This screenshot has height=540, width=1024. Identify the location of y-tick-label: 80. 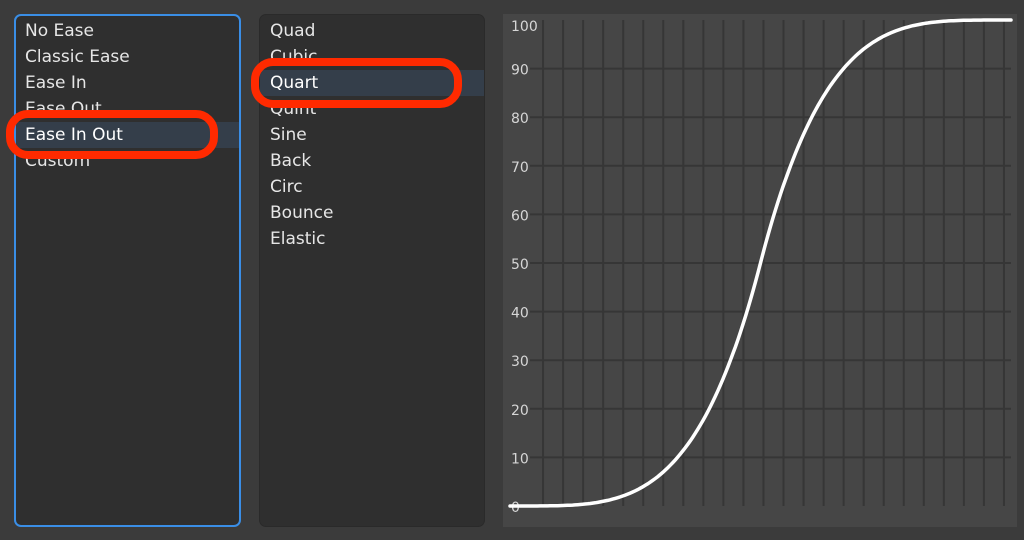
(520, 119).